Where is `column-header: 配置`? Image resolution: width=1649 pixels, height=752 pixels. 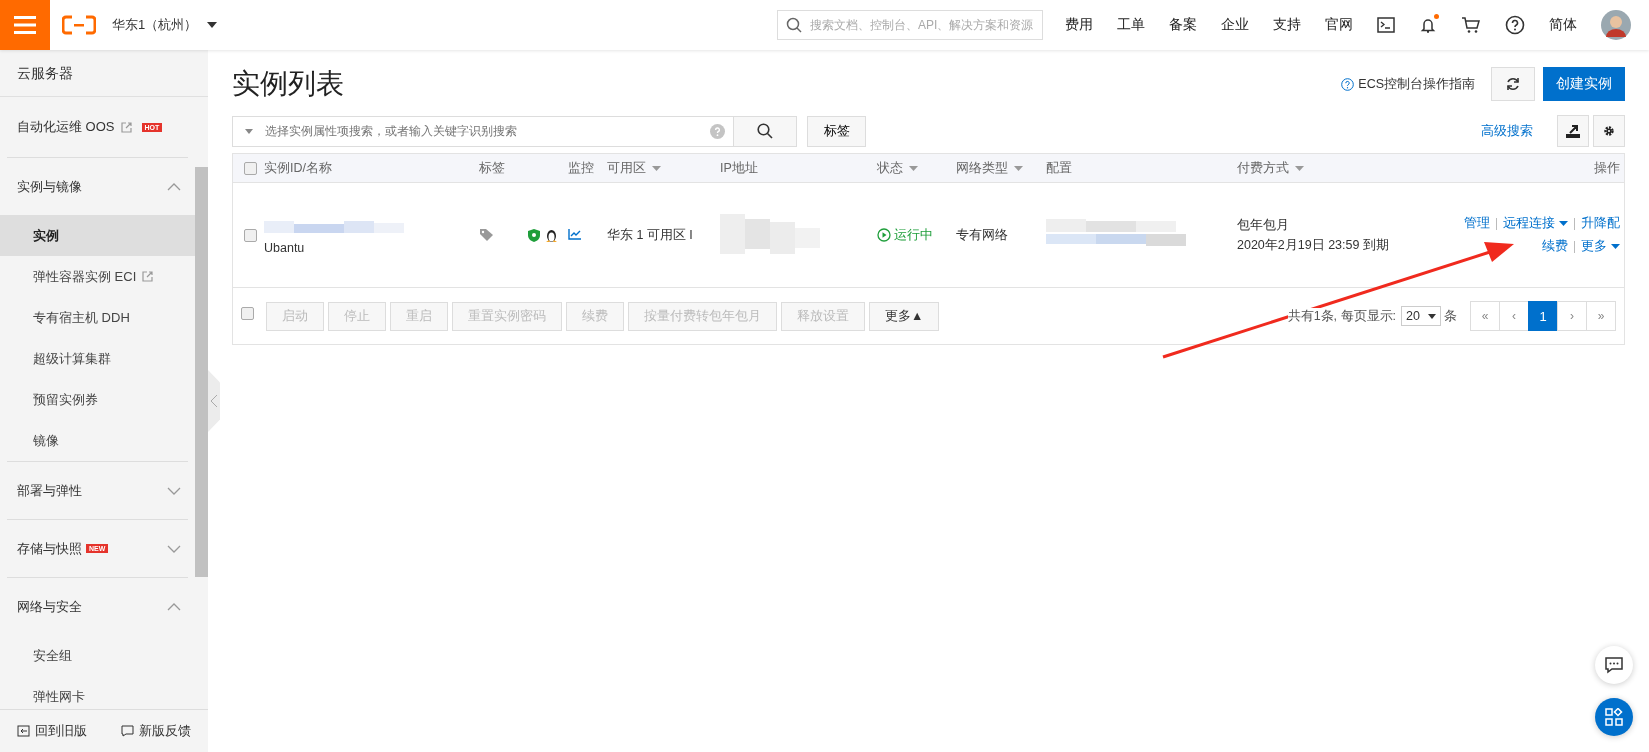 column-header: 配置 is located at coordinates (1059, 168).